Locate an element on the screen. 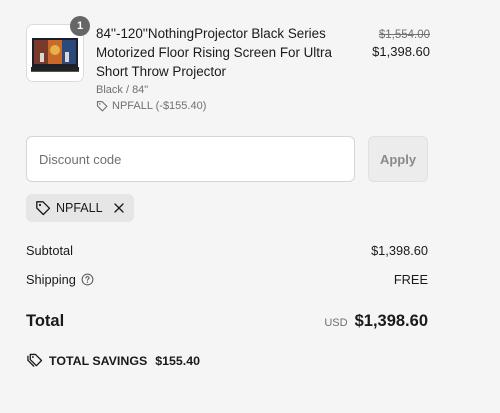 The height and width of the screenshot is (413, 500). applied-code-label: NPFALL is located at coordinates (79, 208).